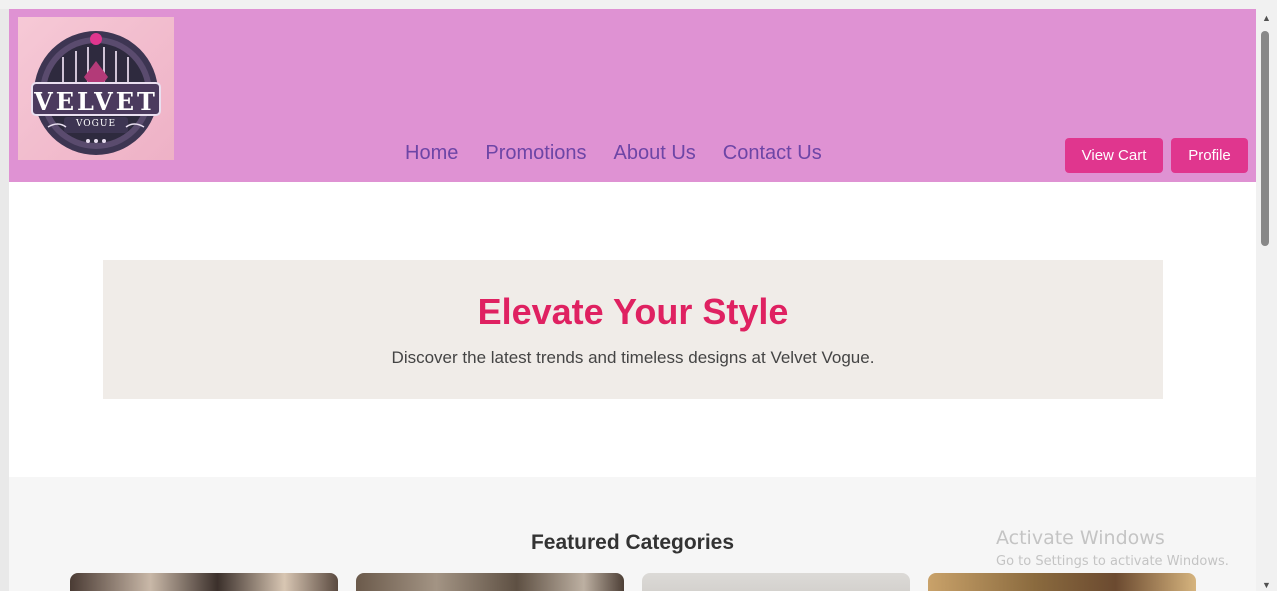 The width and height of the screenshot is (1277, 591). I want to click on nav-link-promotions: Promotions, so click(535, 153).